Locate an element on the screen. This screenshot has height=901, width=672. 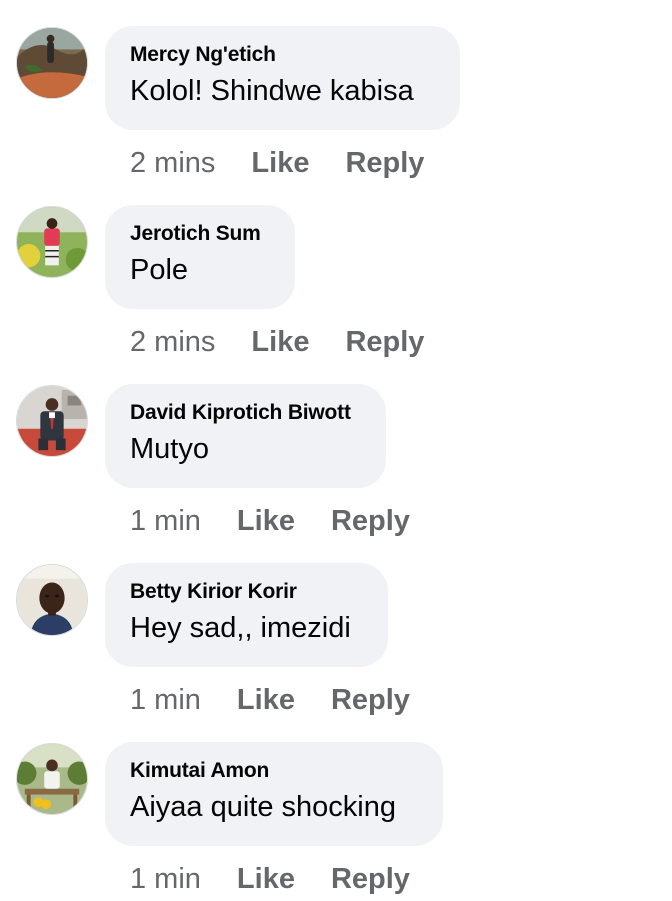
comment-bubble: David Kiprotich Biwott Mutyo is located at coordinates (245, 436).